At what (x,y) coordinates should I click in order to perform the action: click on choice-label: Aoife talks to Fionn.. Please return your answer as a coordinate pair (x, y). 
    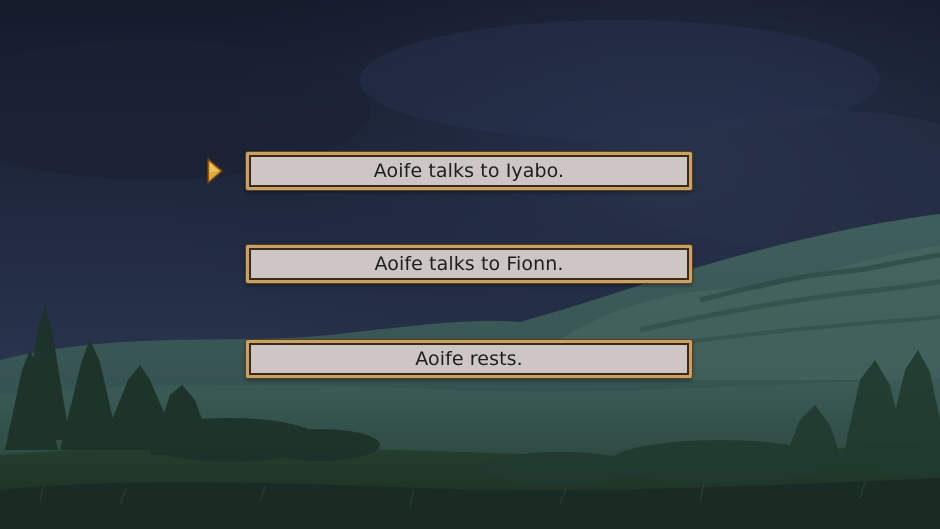
    Looking at the image, I should click on (469, 264).